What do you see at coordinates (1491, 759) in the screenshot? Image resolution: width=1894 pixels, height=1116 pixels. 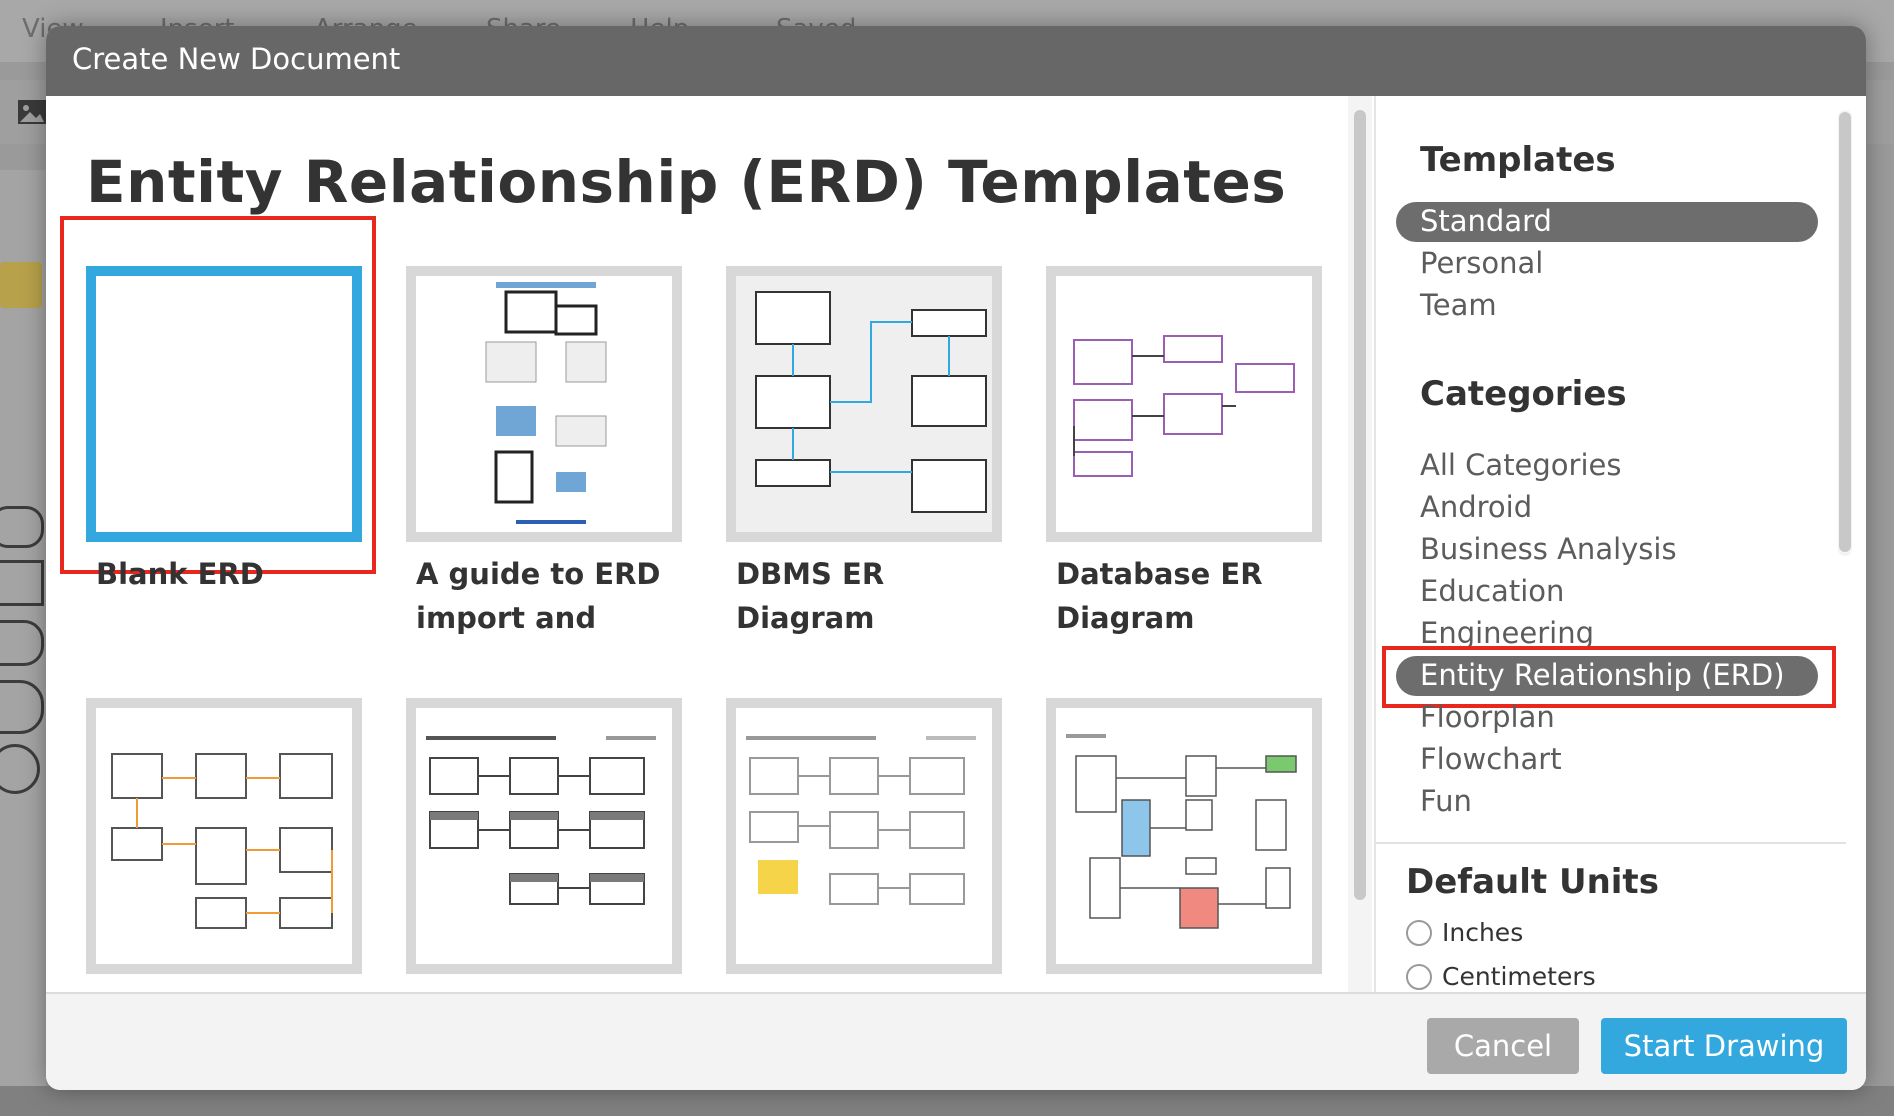 I see `category-flowchart: Flowchart` at bounding box center [1491, 759].